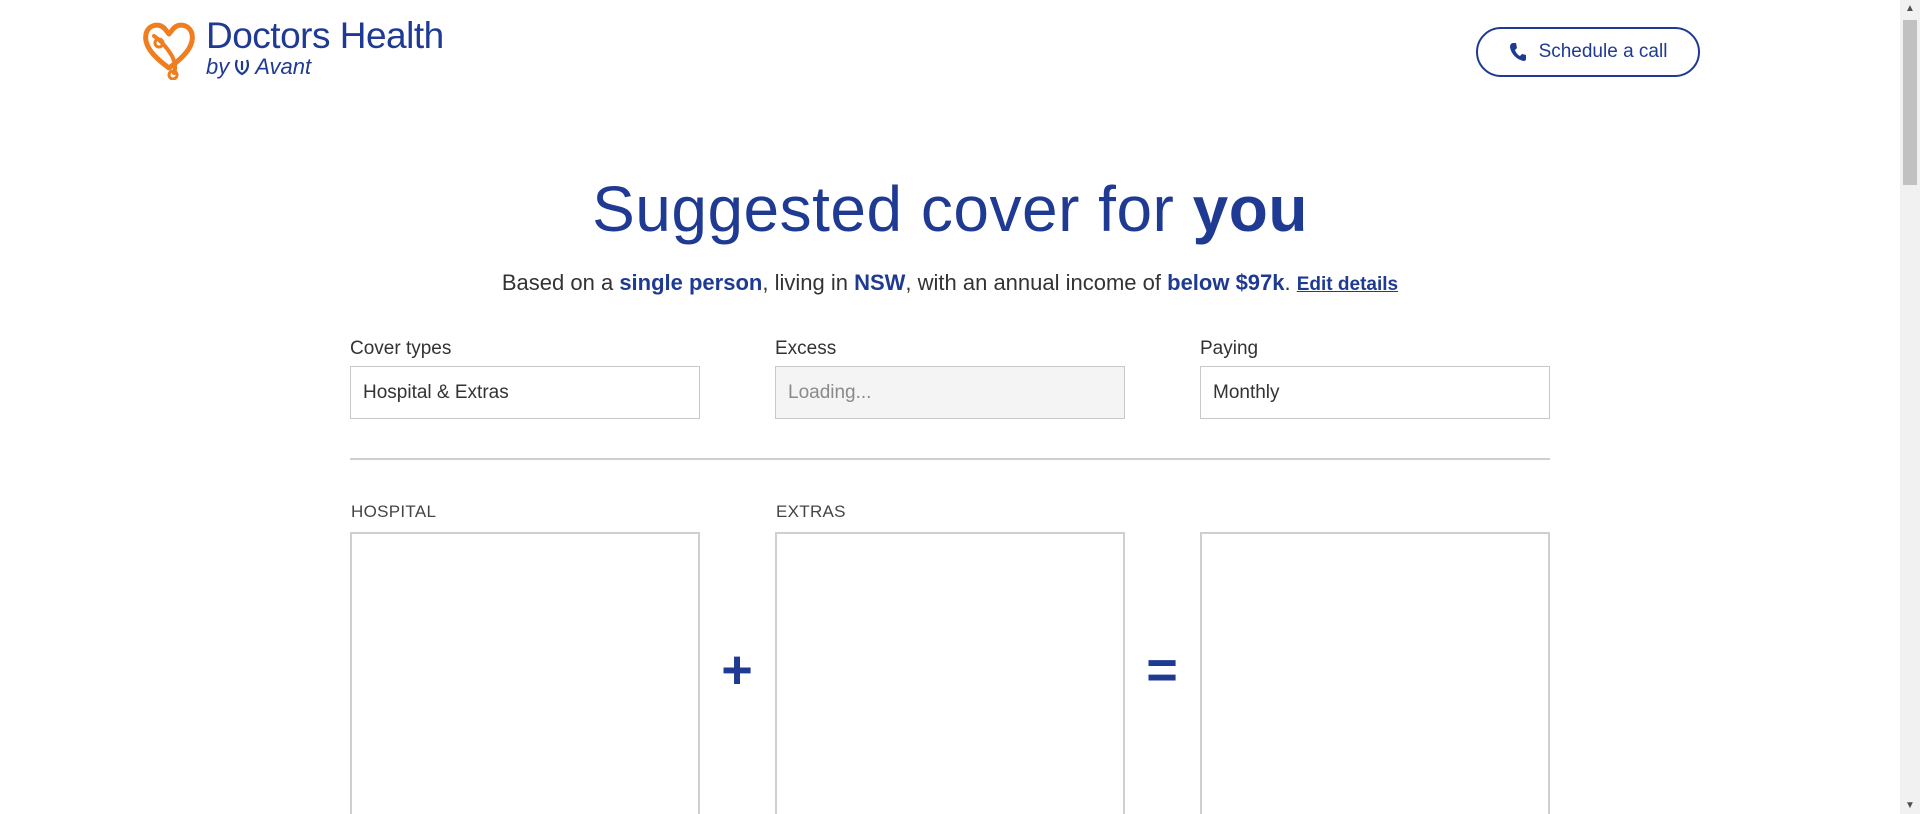 Image resolution: width=1920 pixels, height=814 pixels. What do you see at coordinates (1910, 102) in the screenshot?
I see `scroll-thumb` at bounding box center [1910, 102].